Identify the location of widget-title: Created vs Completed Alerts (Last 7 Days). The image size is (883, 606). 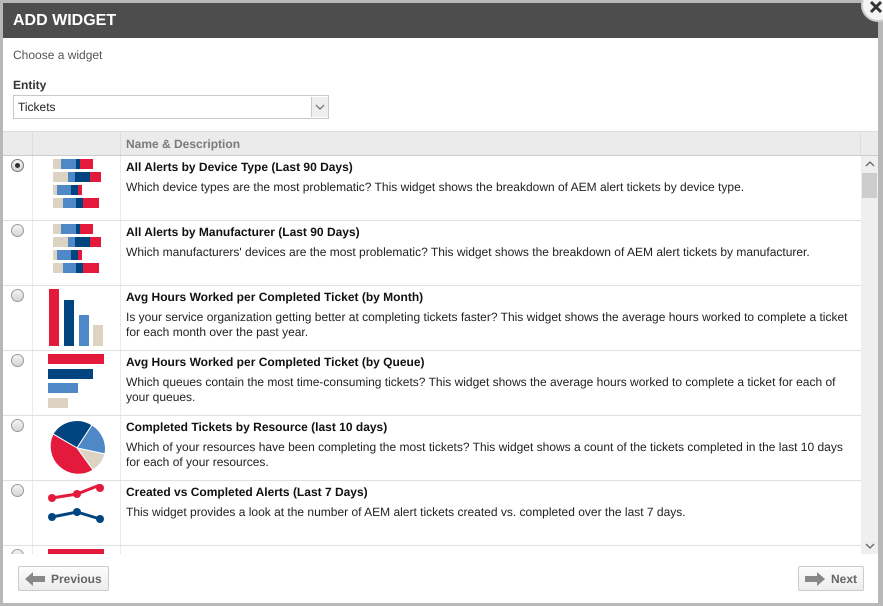
(247, 492).